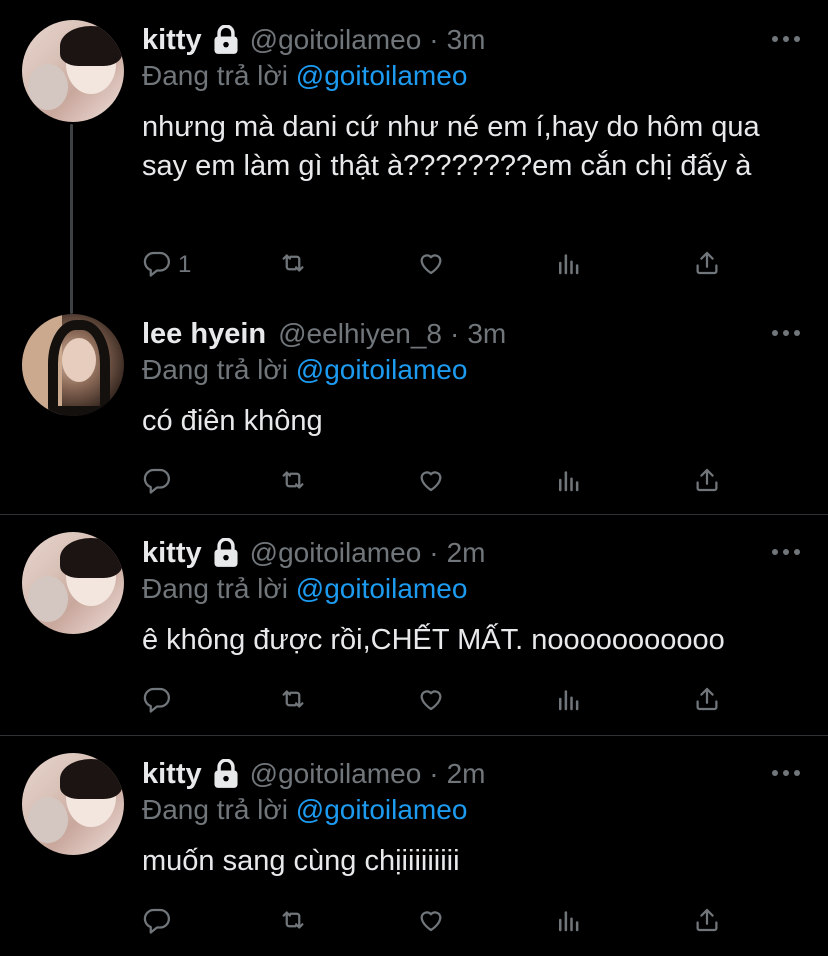 This screenshot has width=828, height=956. What do you see at coordinates (204, 334) in the screenshot?
I see `display-name: lee hyein` at bounding box center [204, 334].